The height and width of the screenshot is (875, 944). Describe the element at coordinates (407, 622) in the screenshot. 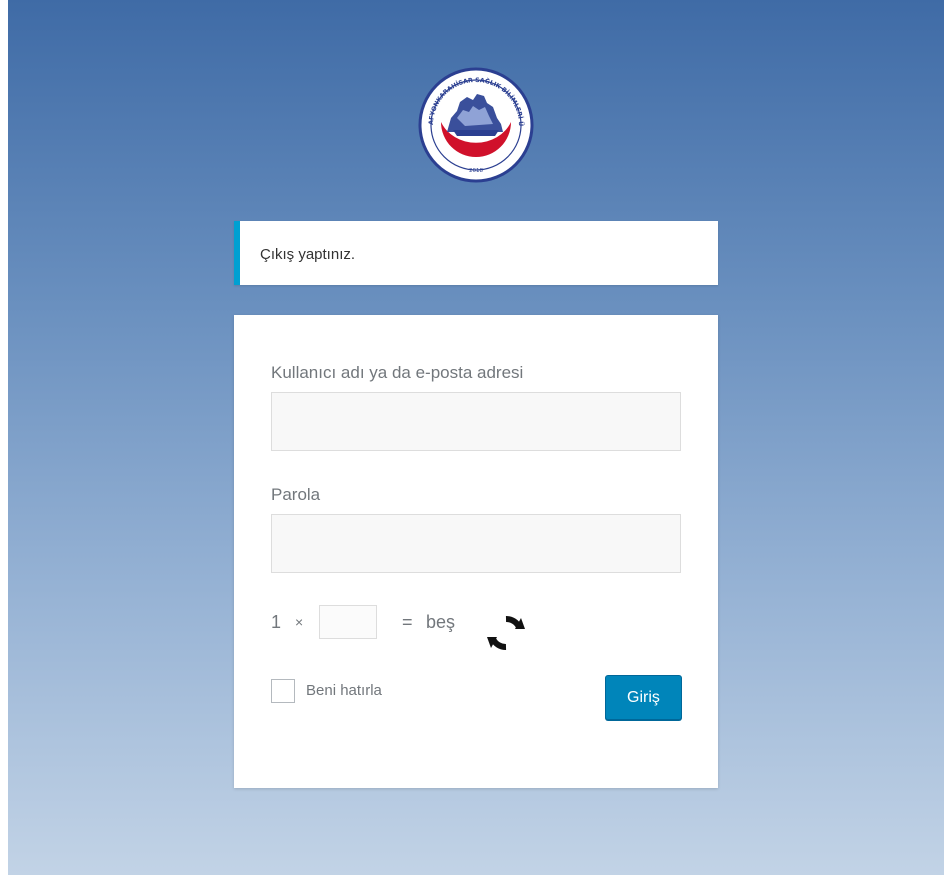

I see `captcha-equals: =` at that location.